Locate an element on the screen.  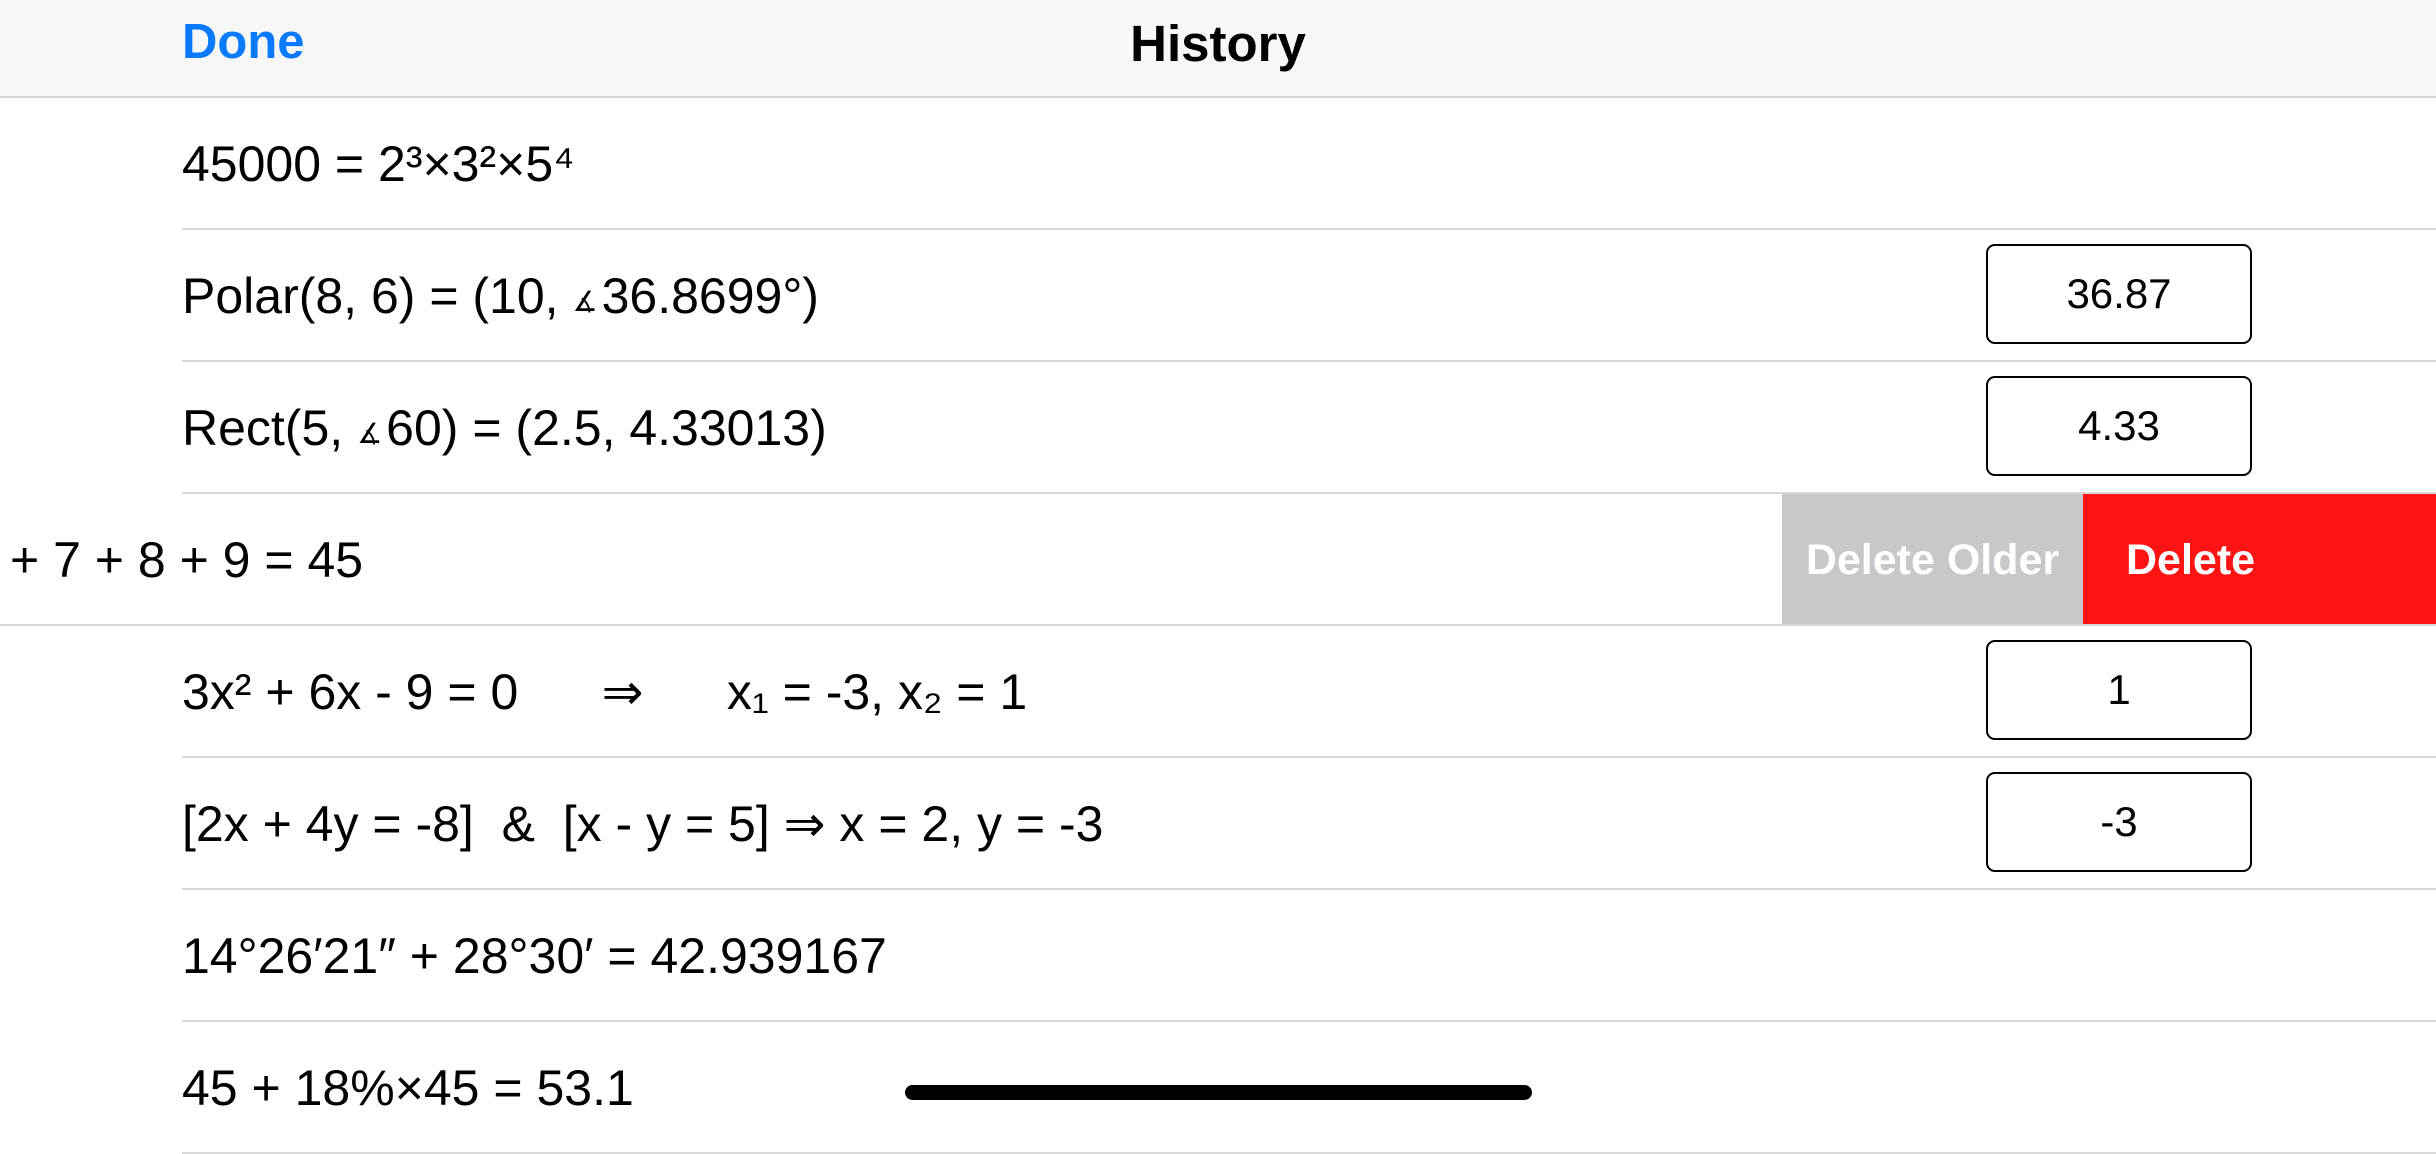
page-title: History is located at coordinates (1218, 43).